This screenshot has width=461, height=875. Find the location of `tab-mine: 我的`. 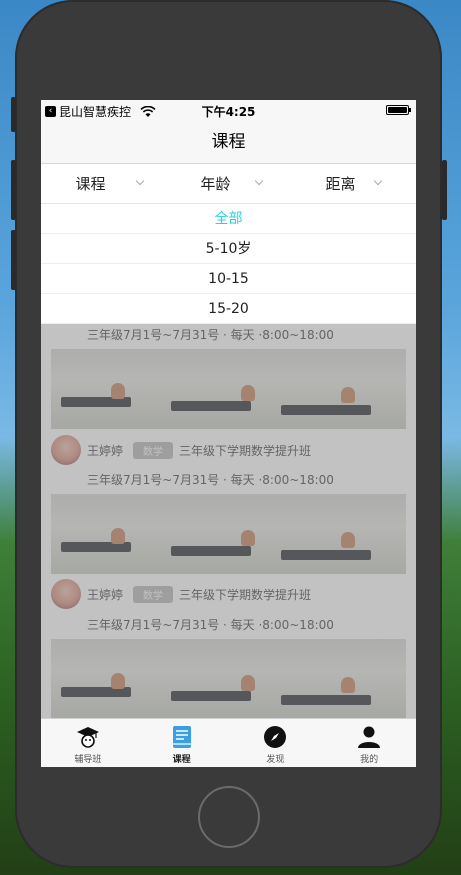

tab-mine: 我的 is located at coordinates (369, 743).